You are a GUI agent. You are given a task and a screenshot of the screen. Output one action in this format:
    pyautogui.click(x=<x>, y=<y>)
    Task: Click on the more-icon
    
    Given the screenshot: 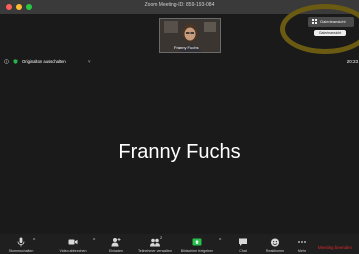 What is the action you would take?
    pyautogui.click(x=302, y=242)
    